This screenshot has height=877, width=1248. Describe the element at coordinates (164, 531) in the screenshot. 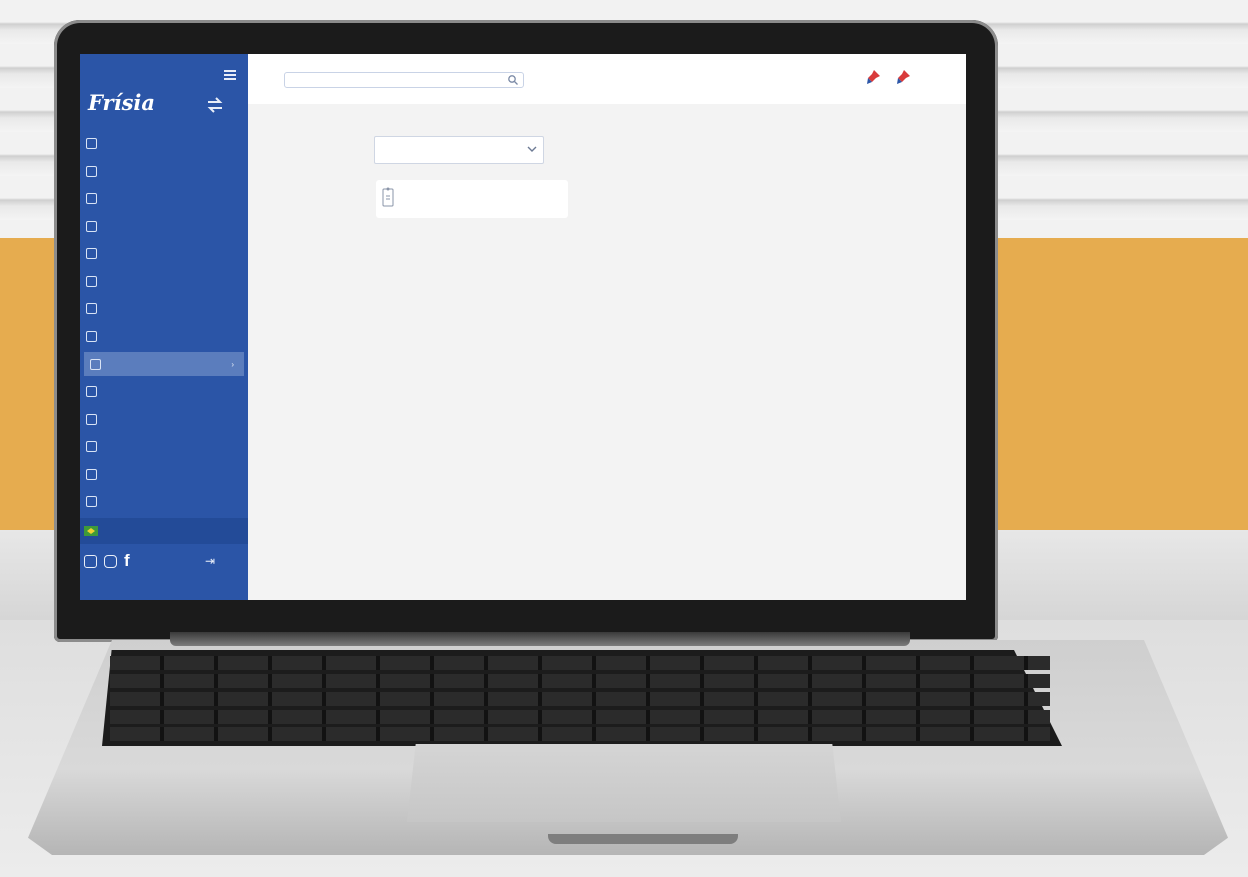

I see `membership-item` at that location.